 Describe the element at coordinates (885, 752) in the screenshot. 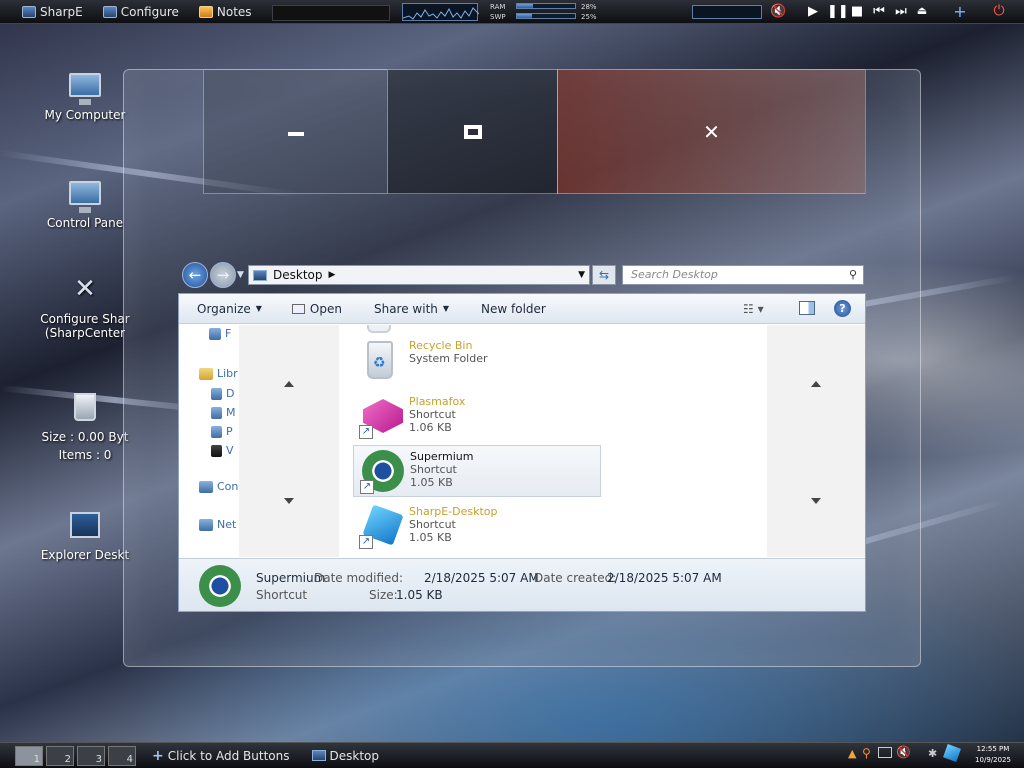

I see `network-tray-icon` at that location.